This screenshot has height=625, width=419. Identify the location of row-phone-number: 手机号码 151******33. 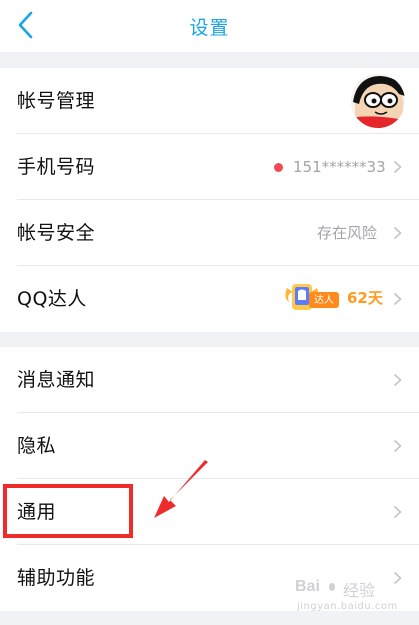
(209, 167).